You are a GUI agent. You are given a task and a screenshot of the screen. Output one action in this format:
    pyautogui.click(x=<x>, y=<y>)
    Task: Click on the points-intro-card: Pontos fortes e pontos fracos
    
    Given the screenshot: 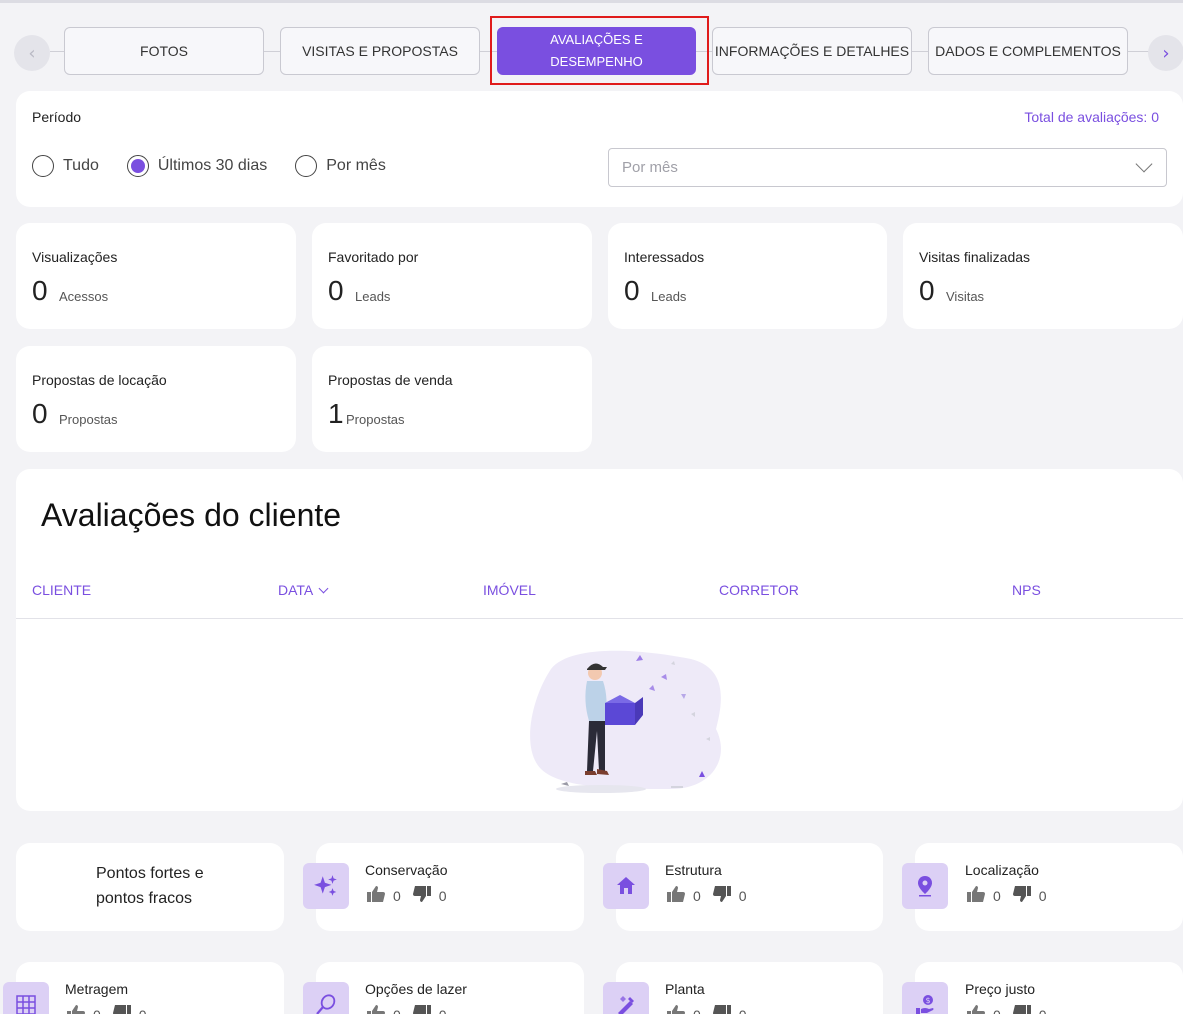 What is the action you would take?
    pyautogui.click(x=150, y=887)
    